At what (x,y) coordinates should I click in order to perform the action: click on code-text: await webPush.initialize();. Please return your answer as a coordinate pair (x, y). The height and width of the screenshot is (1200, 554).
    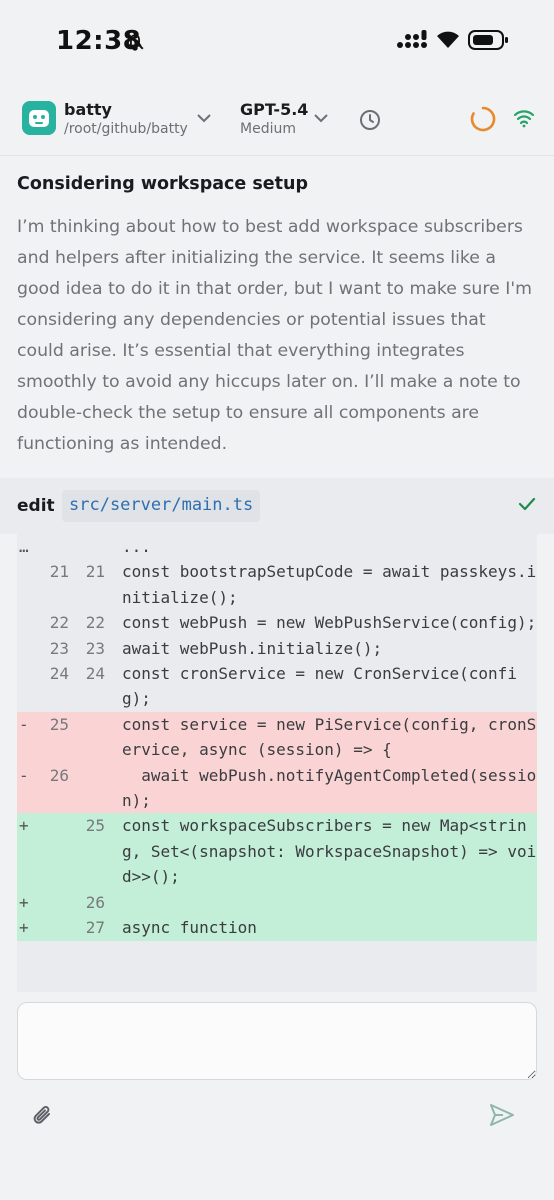
    Looking at the image, I should click on (252, 648).